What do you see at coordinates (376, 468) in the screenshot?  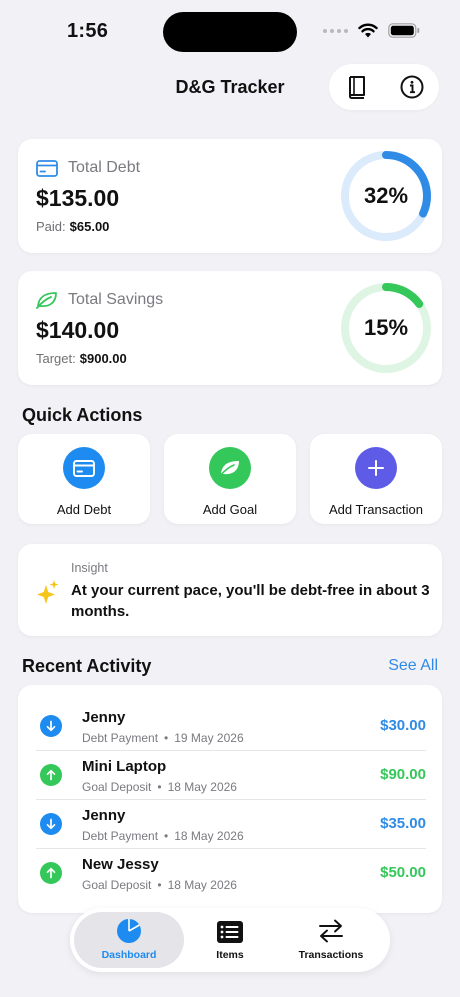 I see `plus-icon` at bounding box center [376, 468].